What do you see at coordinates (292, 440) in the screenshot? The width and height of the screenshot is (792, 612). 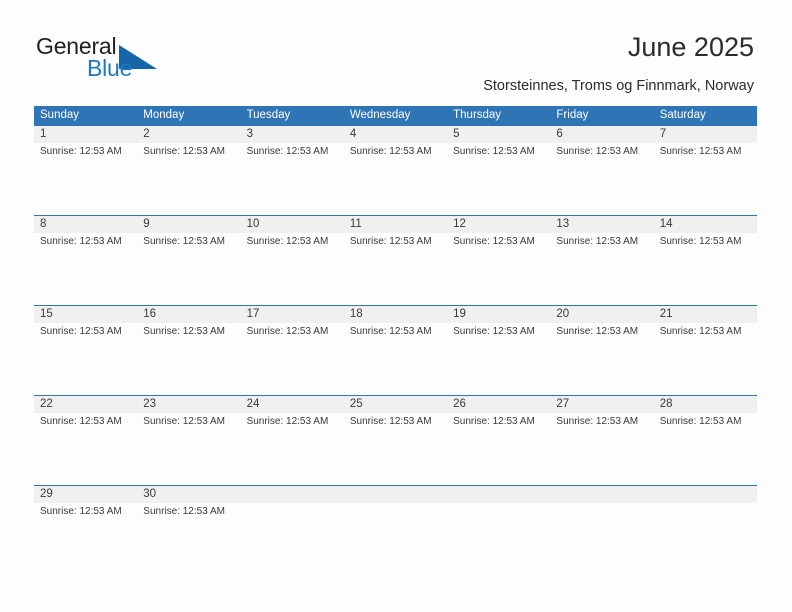 I see `day-cell: 24 Sunrise: 12:53 AM` at bounding box center [292, 440].